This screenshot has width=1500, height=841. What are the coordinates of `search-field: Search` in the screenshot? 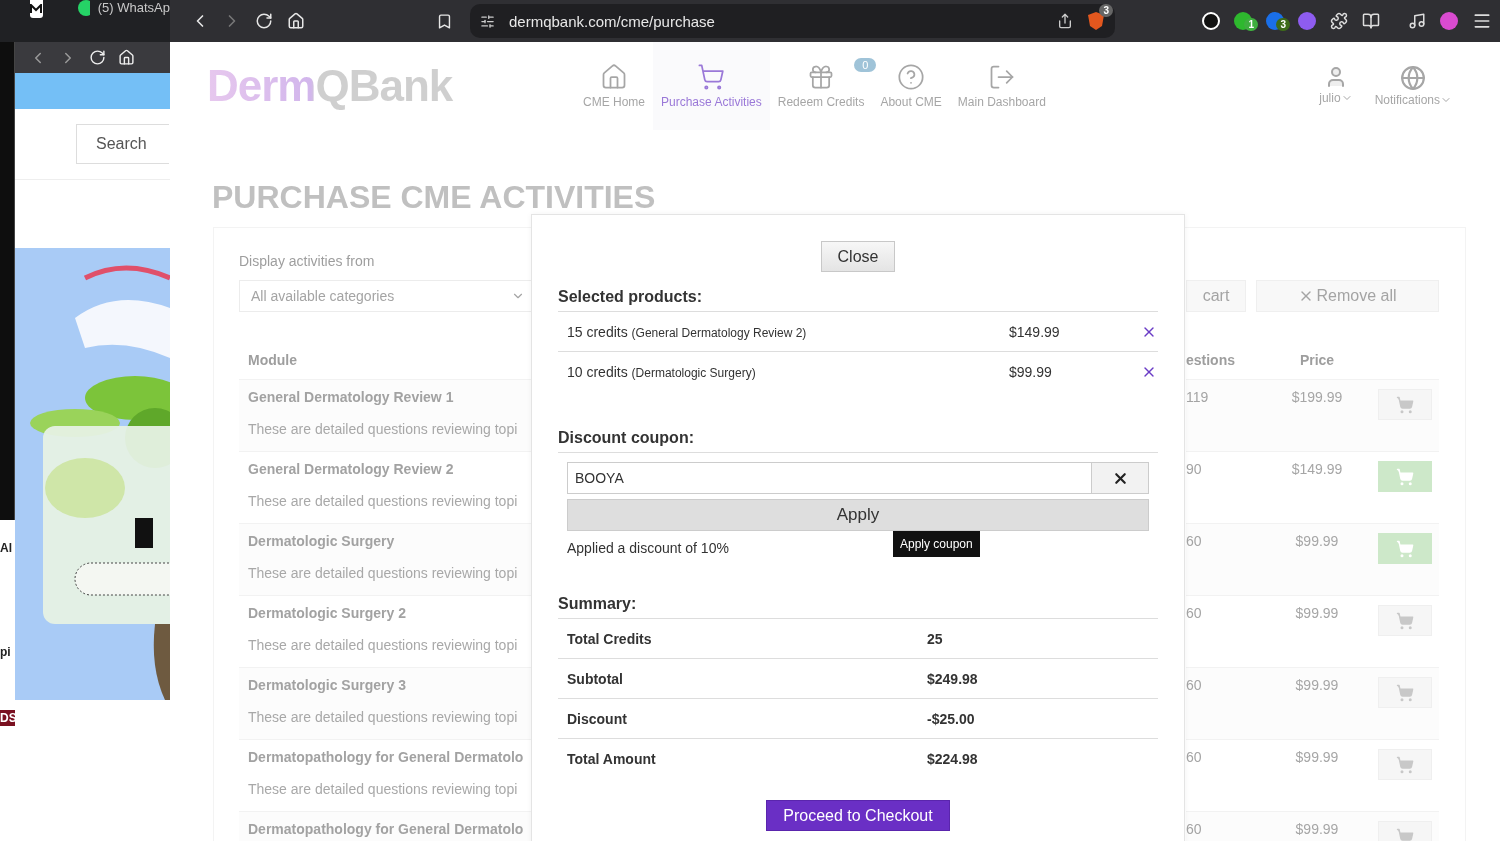 It's located at (122, 144).